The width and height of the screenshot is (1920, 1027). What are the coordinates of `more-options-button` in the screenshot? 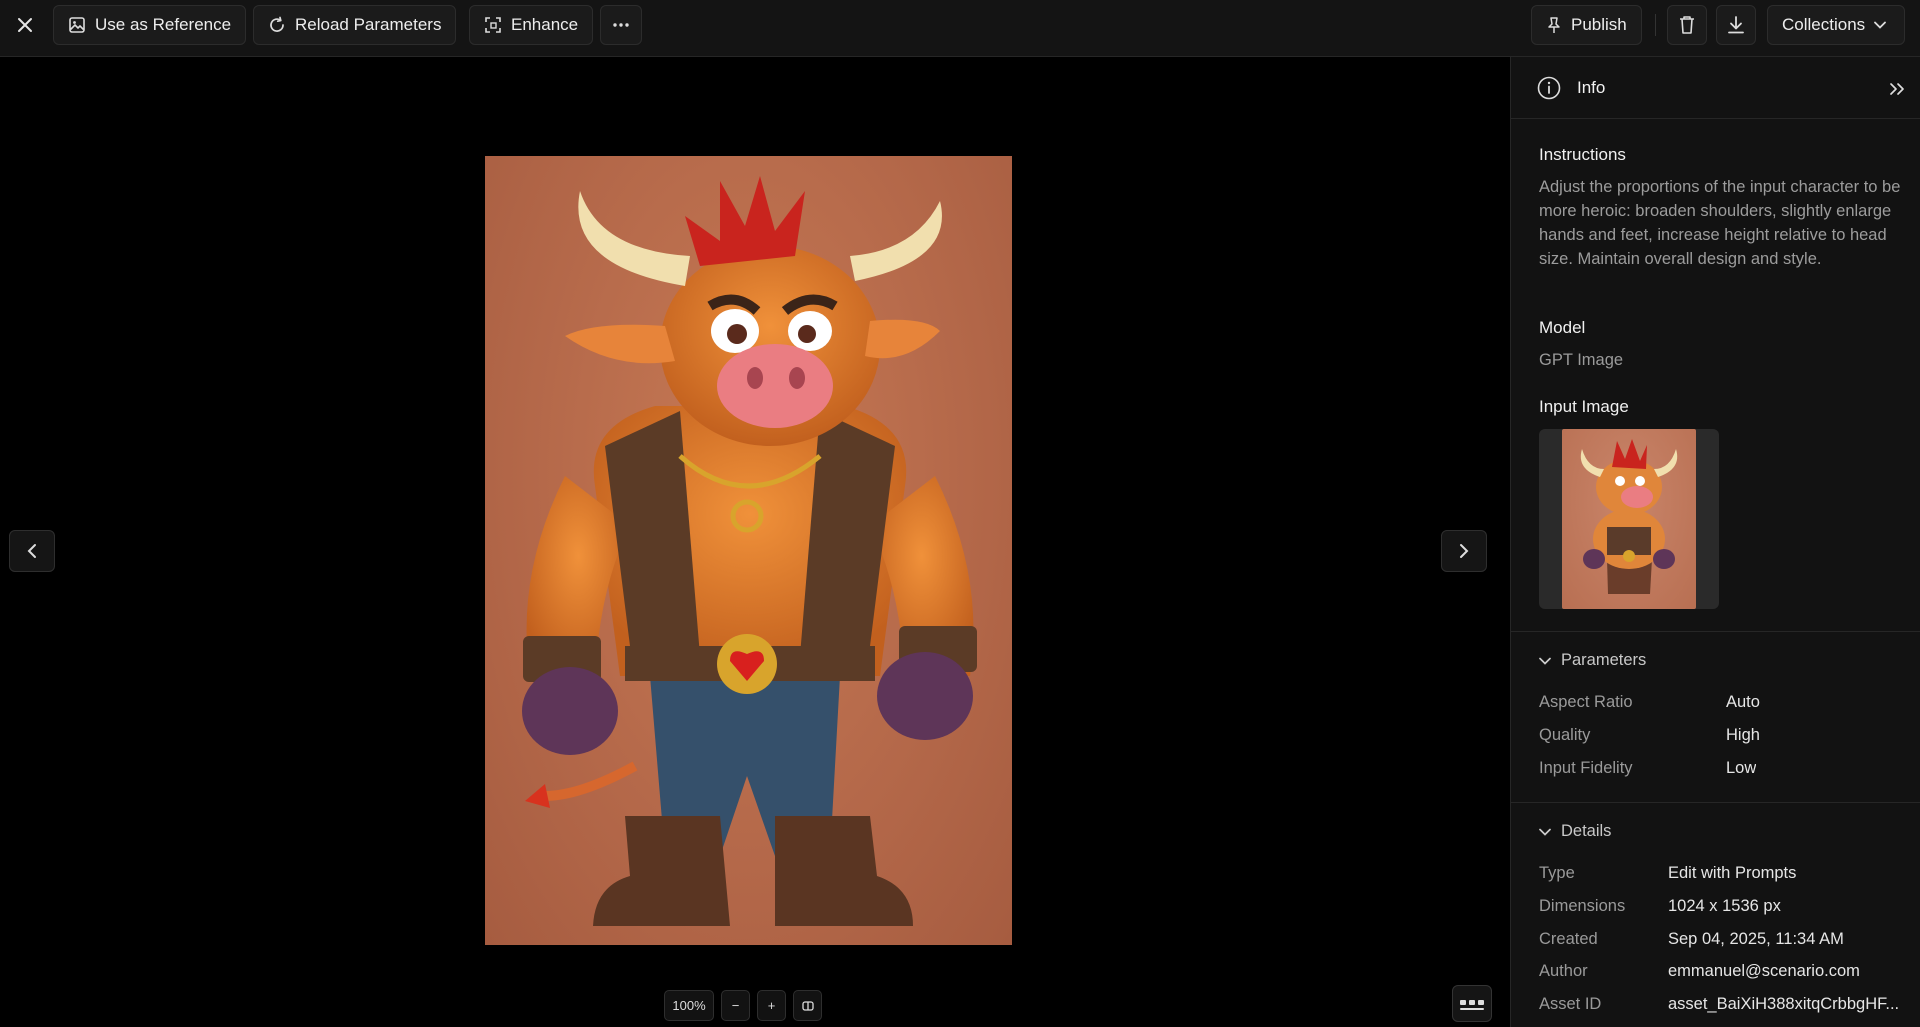 It's located at (621, 25).